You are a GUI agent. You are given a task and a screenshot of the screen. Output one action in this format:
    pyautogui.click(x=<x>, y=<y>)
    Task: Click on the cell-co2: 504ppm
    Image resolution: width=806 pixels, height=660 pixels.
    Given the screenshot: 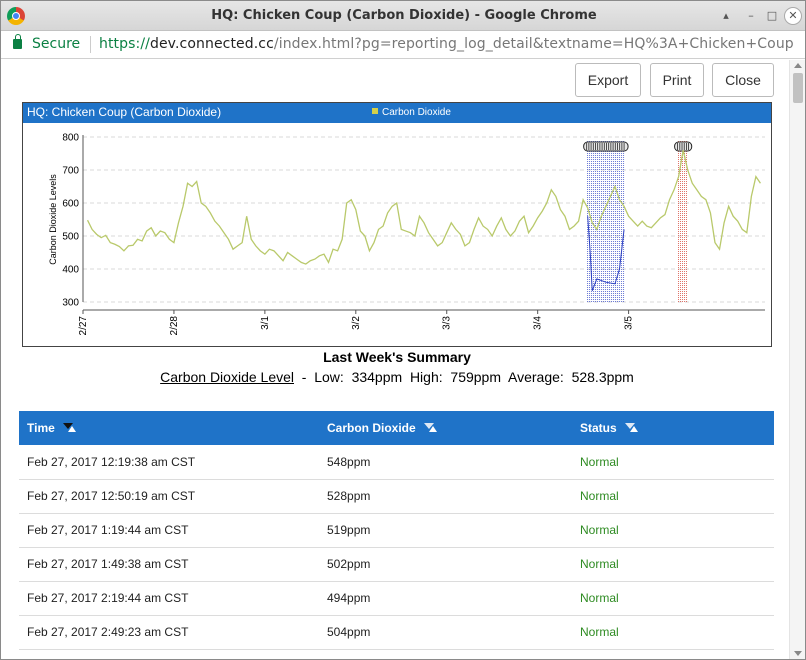 What is the action you would take?
    pyautogui.click(x=445, y=632)
    